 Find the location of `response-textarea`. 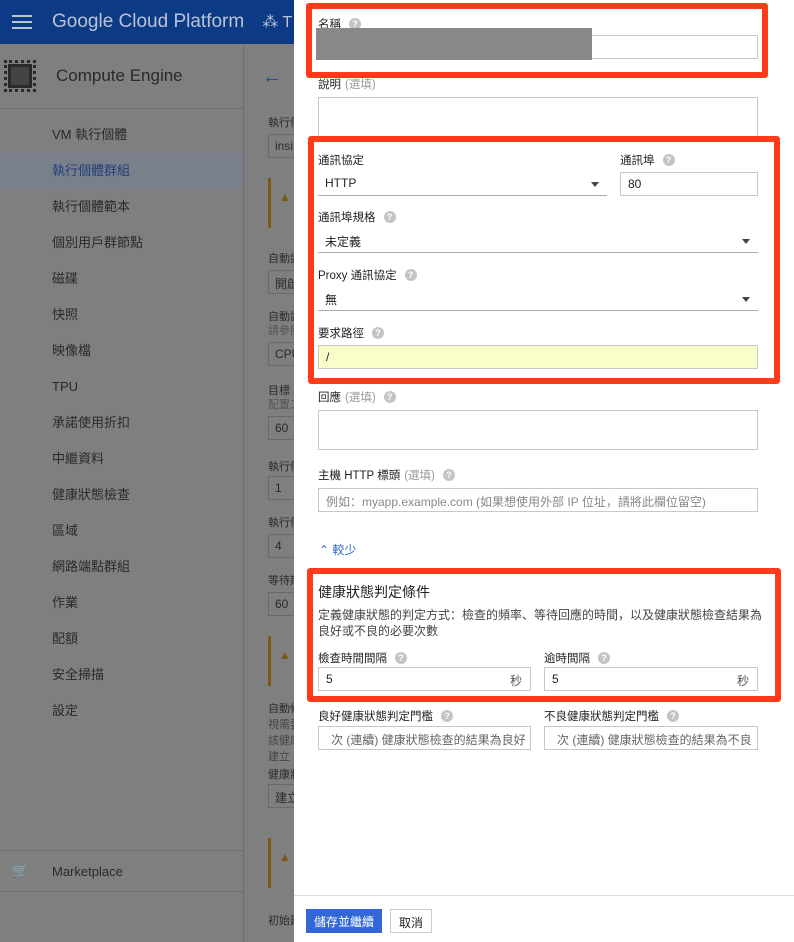

response-textarea is located at coordinates (538, 430).